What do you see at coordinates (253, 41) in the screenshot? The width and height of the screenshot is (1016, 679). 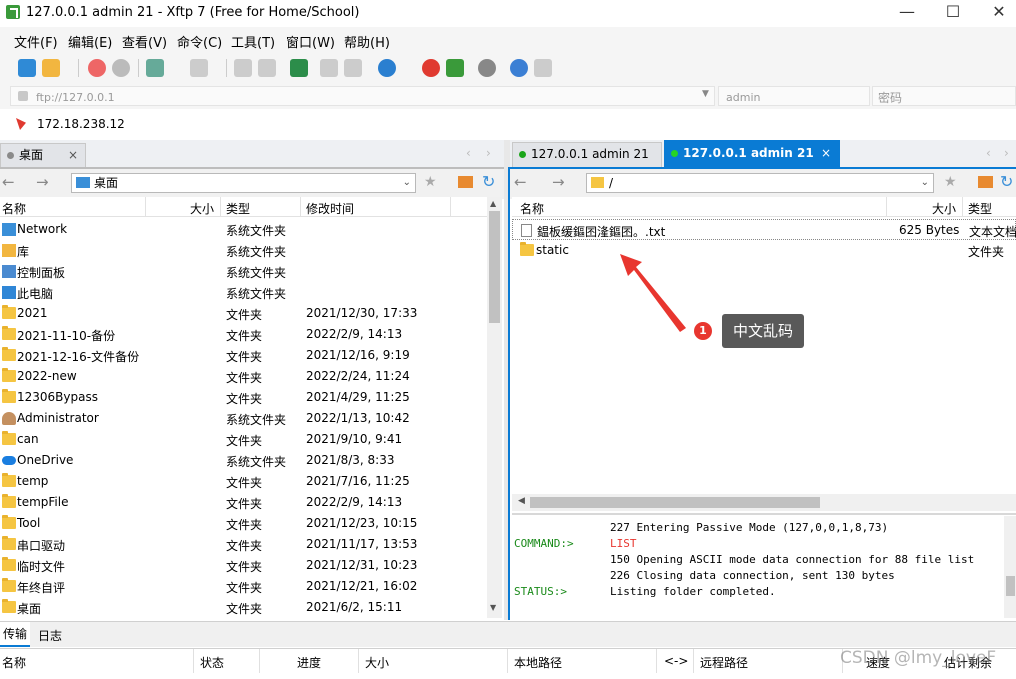 I see `menu-tools: 工具(T)` at bounding box center [253, 41].